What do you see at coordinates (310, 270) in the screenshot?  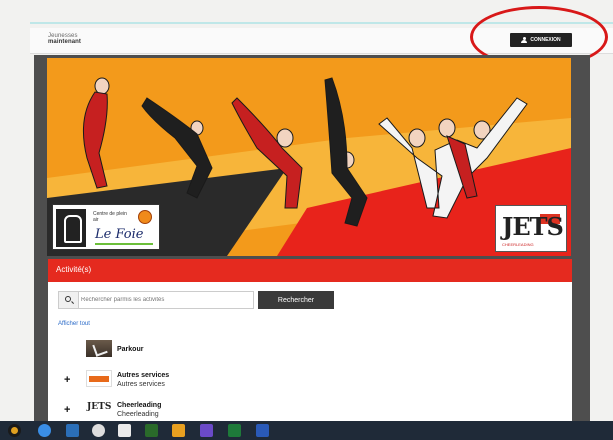 I see `activities-header: Activité(s)` at bounding box center [310, 270].